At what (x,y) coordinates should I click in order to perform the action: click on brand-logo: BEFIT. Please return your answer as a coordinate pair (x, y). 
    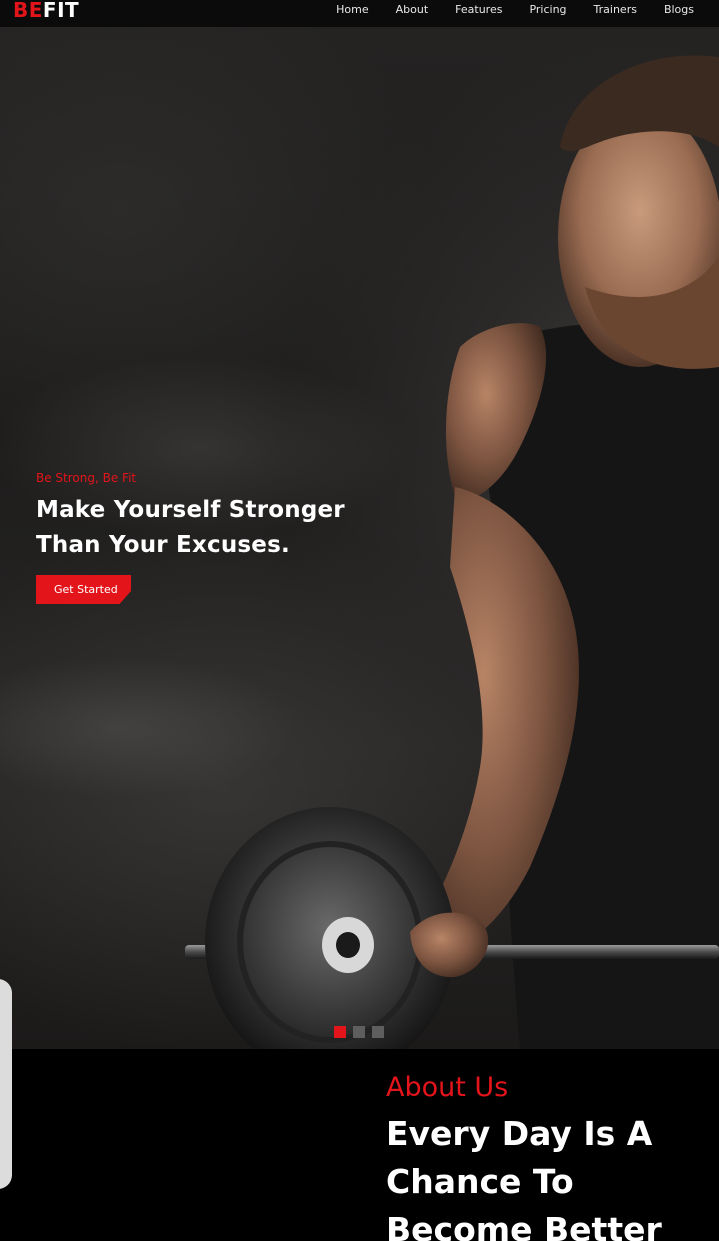
    Looking at the image, I should click on (46, 11).